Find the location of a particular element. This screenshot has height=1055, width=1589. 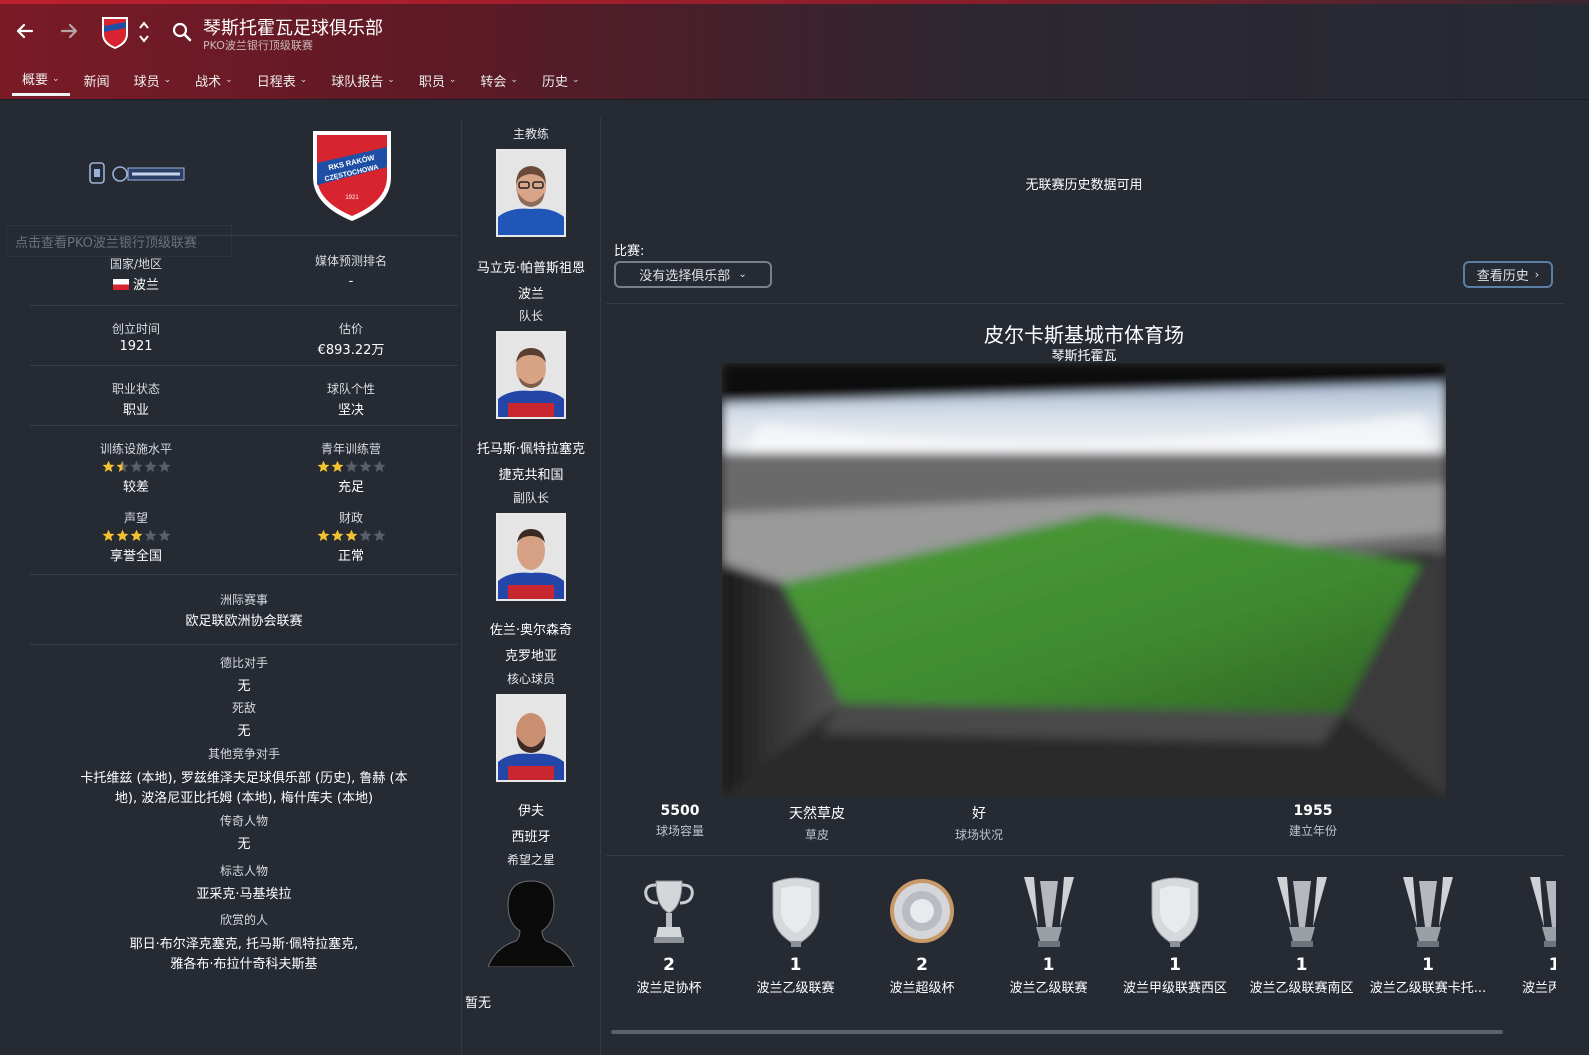

trophy-spikes-icon is located at coordinates (1048, 912).